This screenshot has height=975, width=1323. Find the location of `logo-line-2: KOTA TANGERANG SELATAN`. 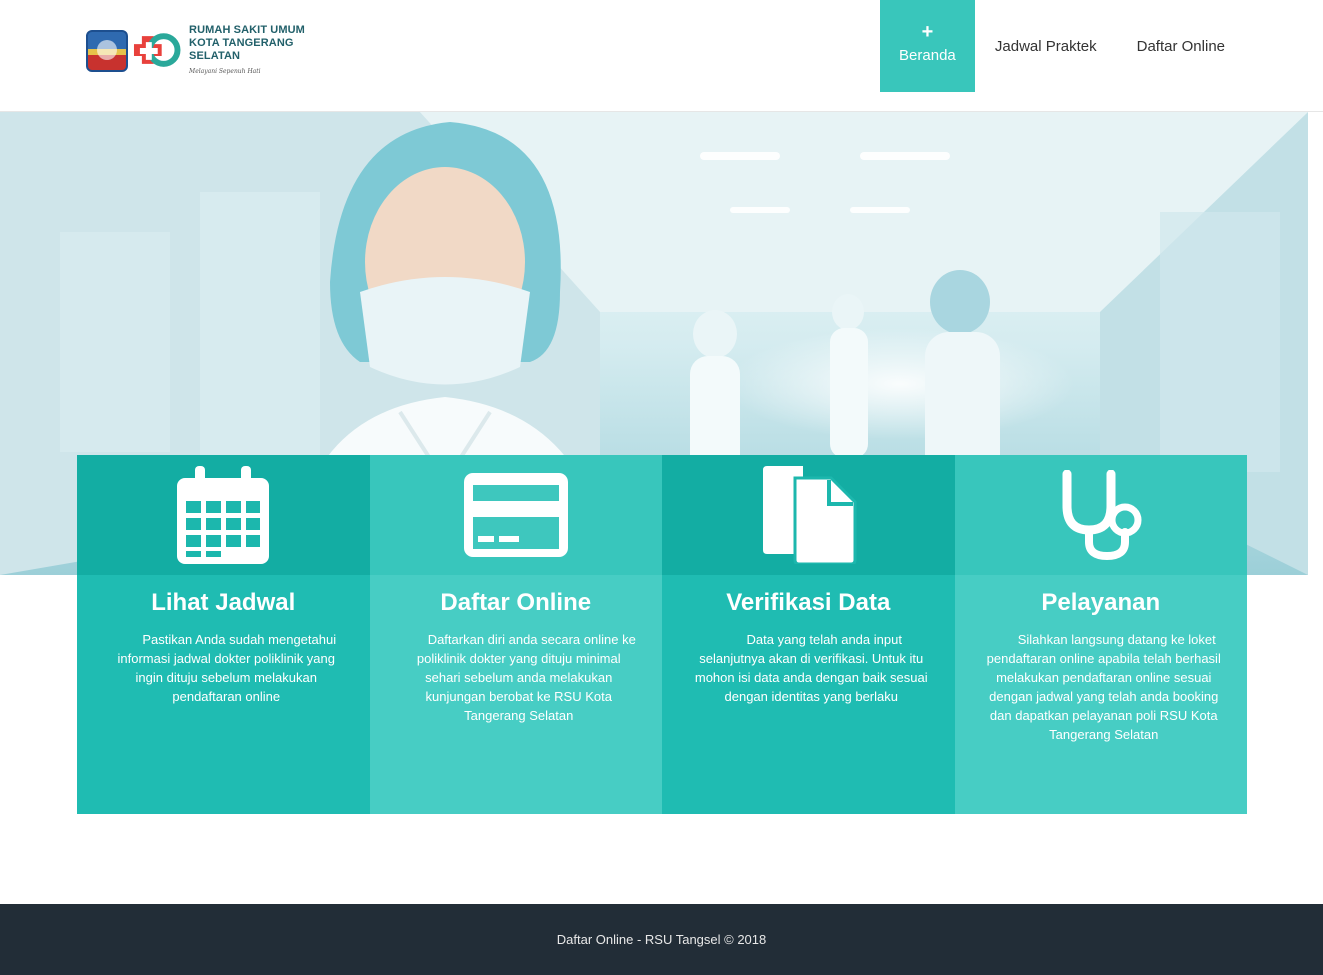

logo-line-2: KOTA TANGERANG SELATAN is located at coordinates (241, 49).